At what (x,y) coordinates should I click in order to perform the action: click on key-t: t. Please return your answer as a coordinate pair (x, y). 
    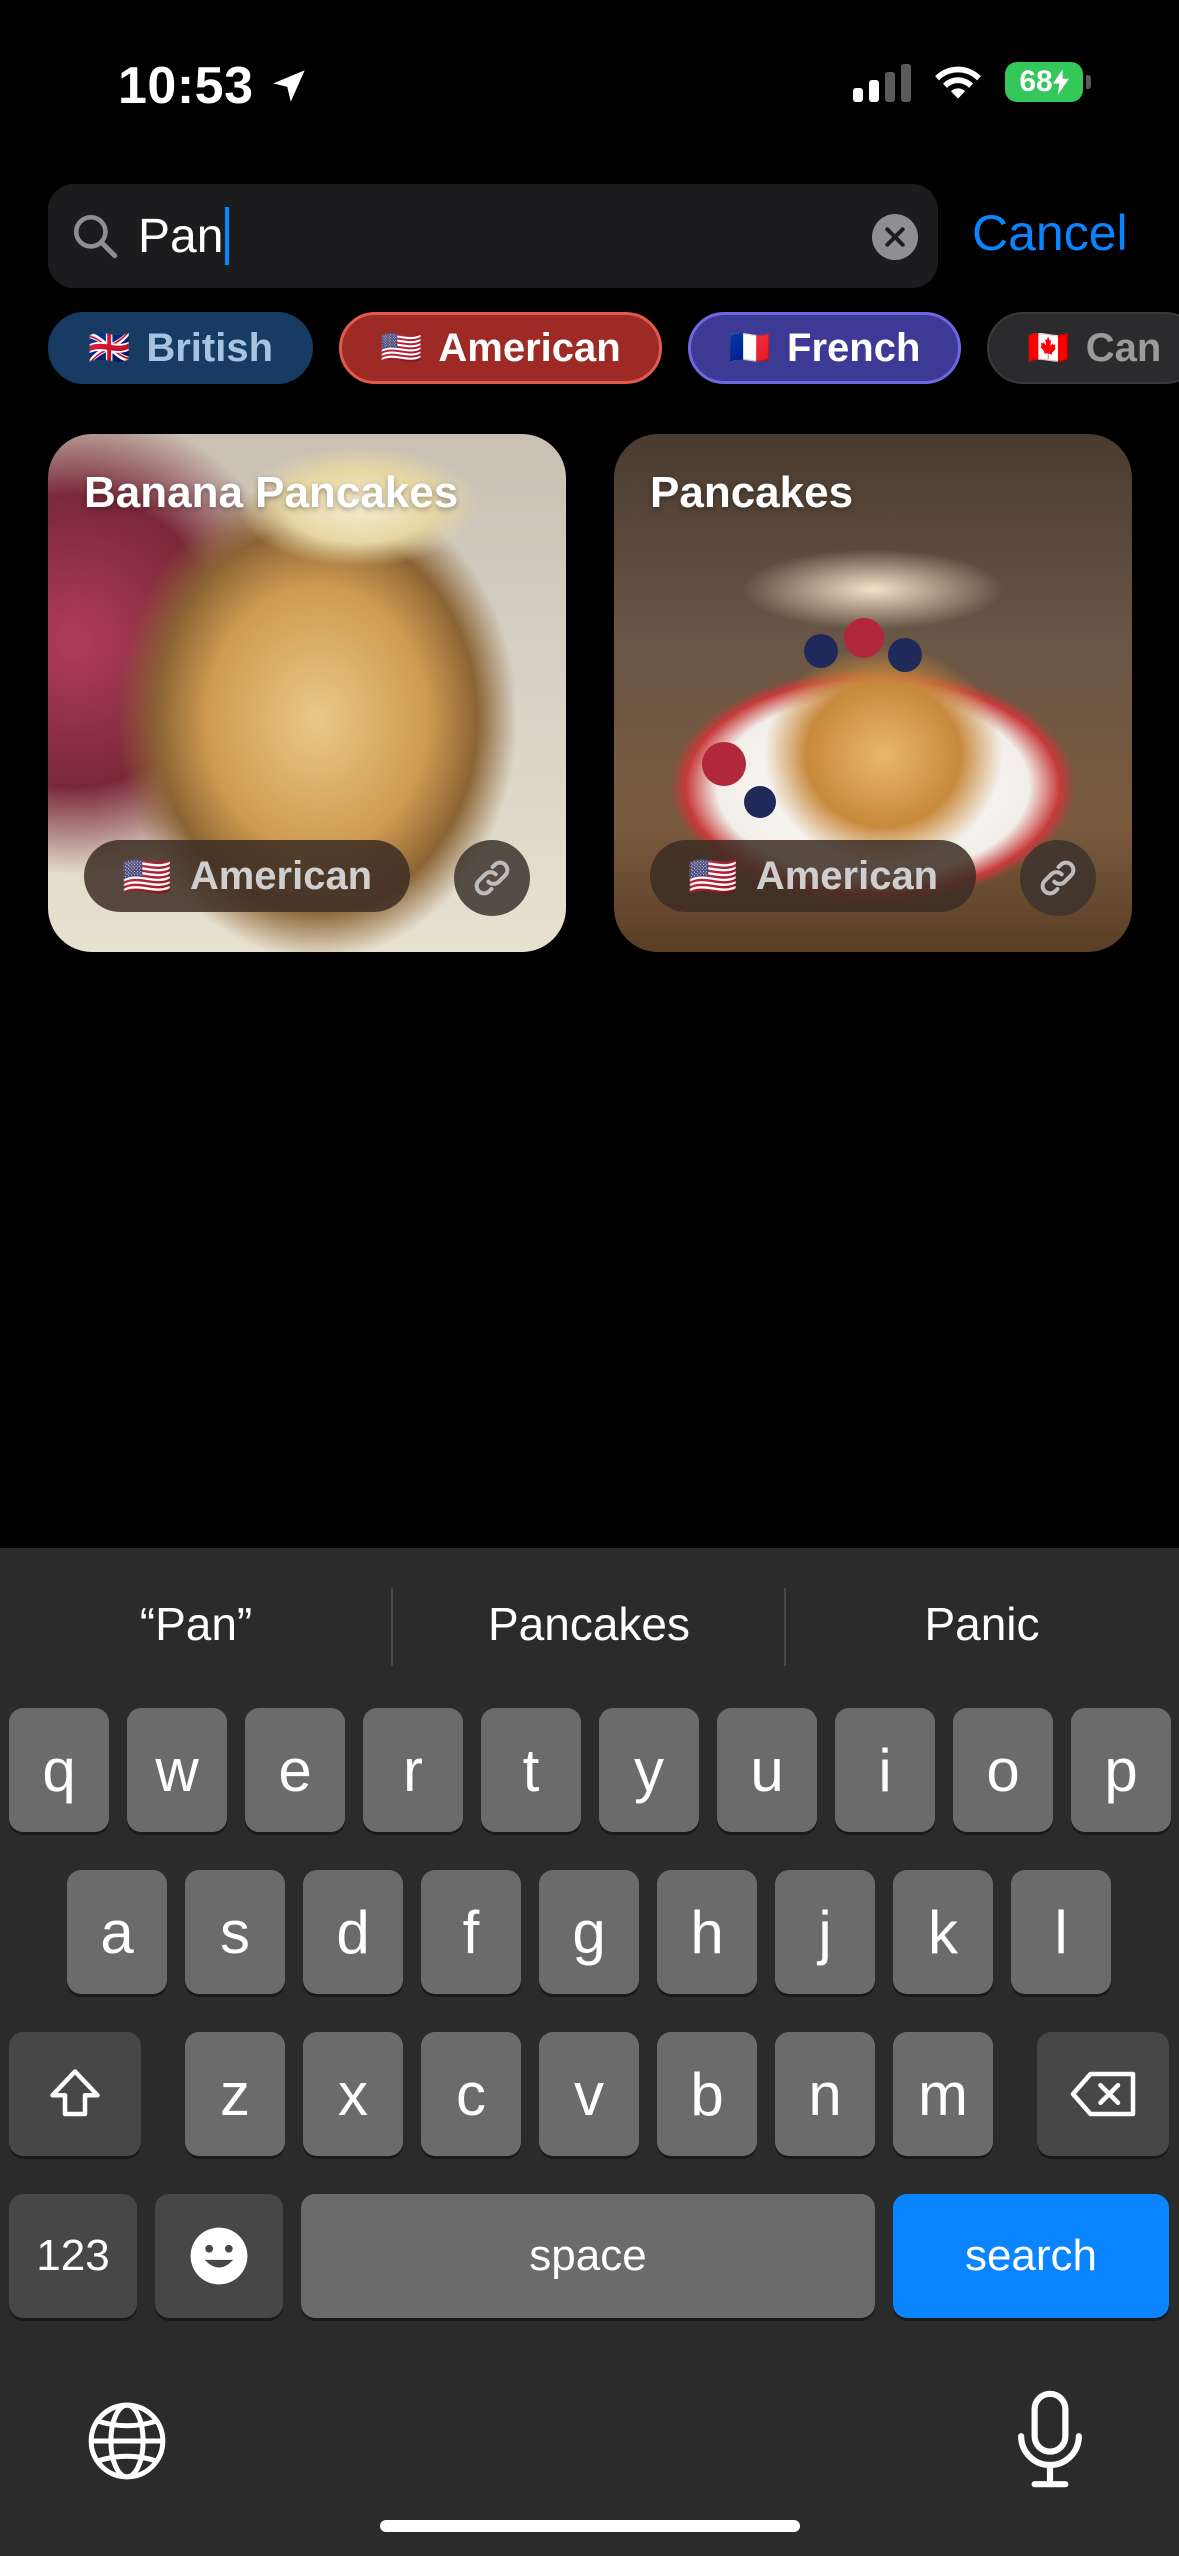
    Looking at the image, I should click on (531, 1770).